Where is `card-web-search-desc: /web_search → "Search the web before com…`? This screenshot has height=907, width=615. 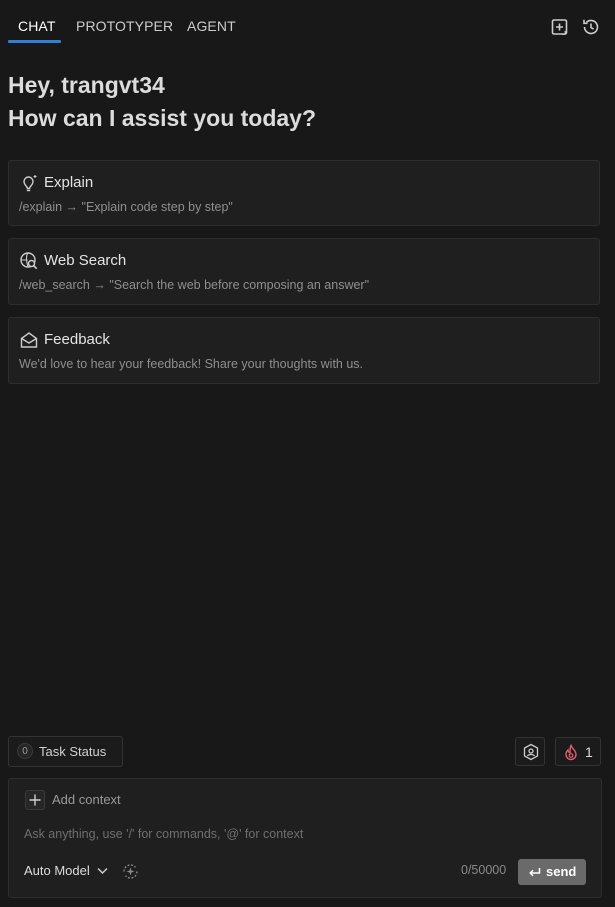
card-web-search-desc: /web_search → "Search the web before com… is located at coordinates (194, 285).